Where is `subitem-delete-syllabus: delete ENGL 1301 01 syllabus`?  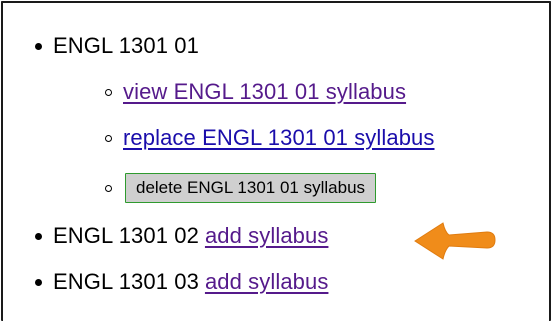 subitem-delete-syllabus: delete ENGL 1301 01 syllabus is located at coordinates (241, 188).